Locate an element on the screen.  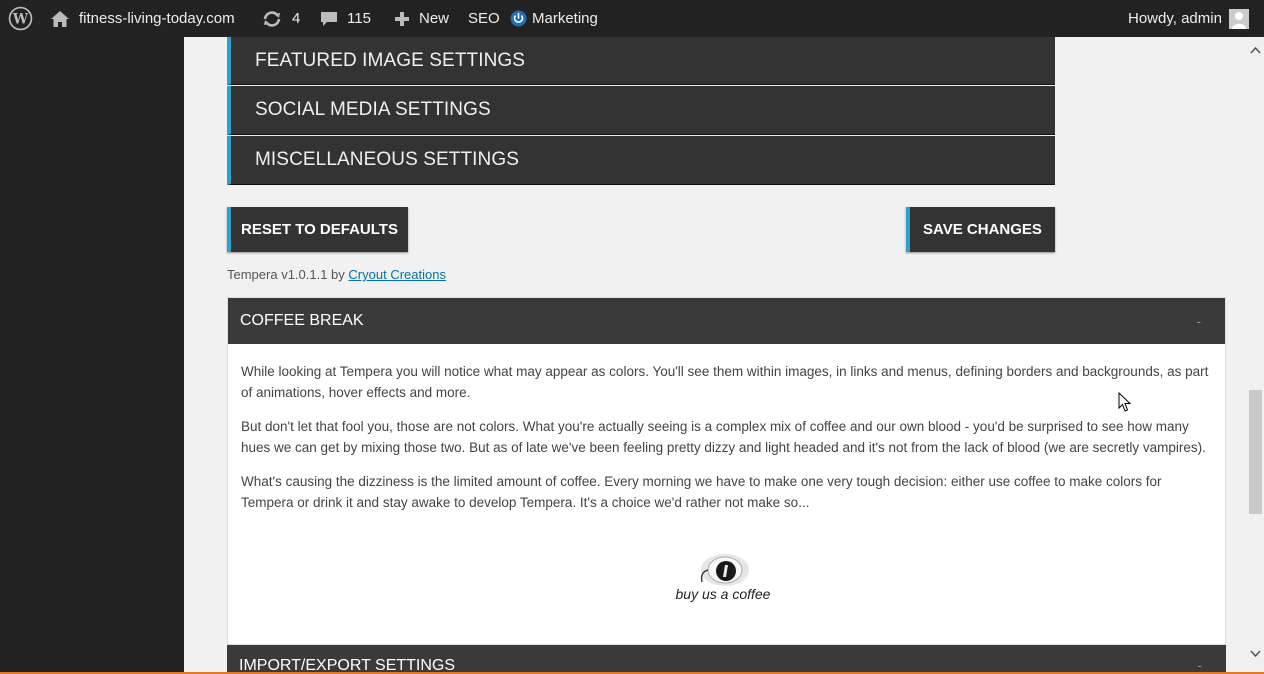
import-export-settings-header: IMPORT/EXPORT SETTINGS - is located at coordinates (726, 659).